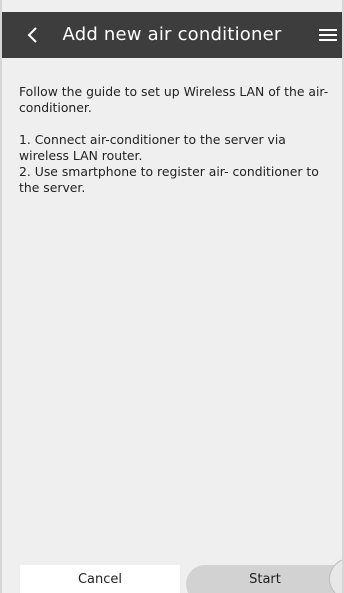 The image size is (344, 593). Describe the element at coordinates (335, 575) in the screenshot. I see `floating-scroll-handle` at that location.